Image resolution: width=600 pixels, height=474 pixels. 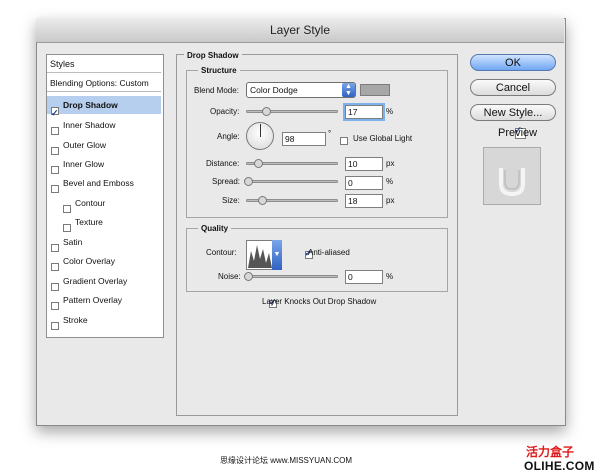 I want to click on noise-unit: %, so click(x=390, y=276).